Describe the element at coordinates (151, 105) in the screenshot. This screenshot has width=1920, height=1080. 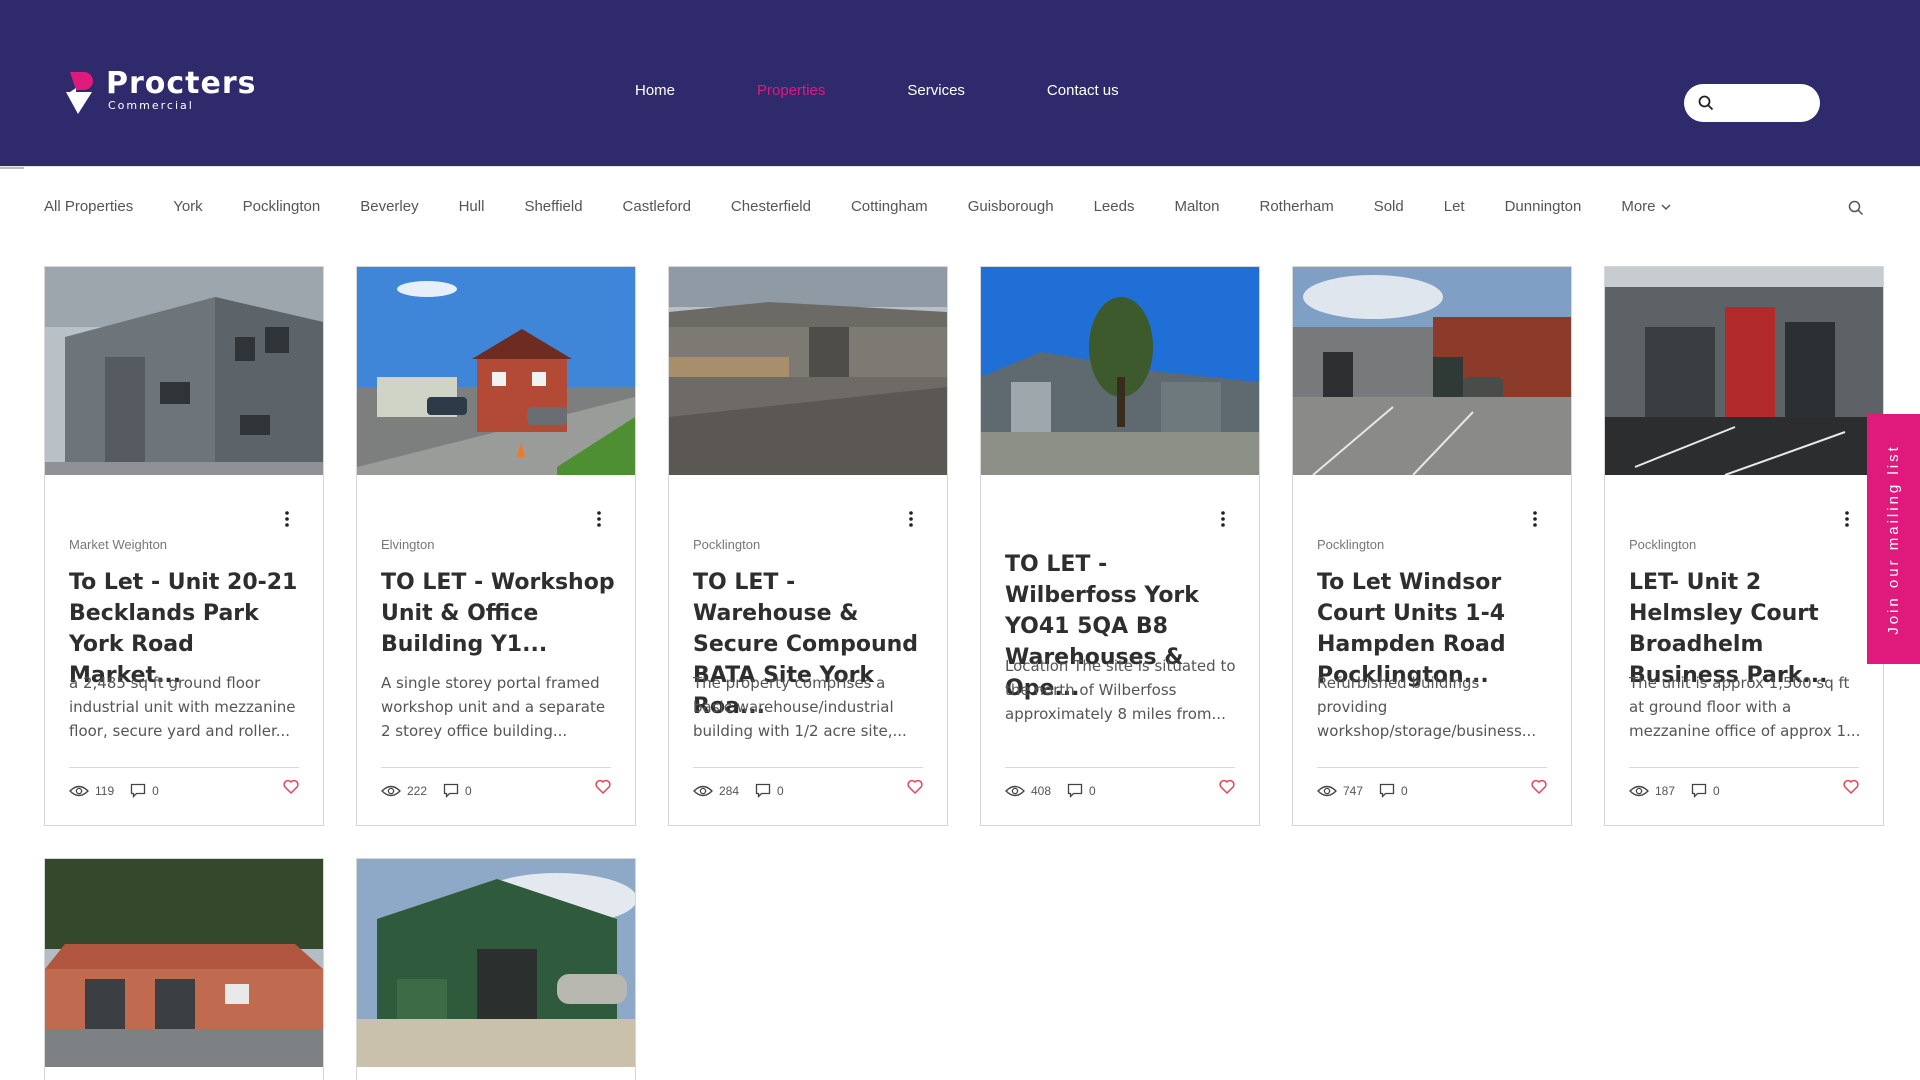
I see `brand-subtitle: Commercial` at that location.